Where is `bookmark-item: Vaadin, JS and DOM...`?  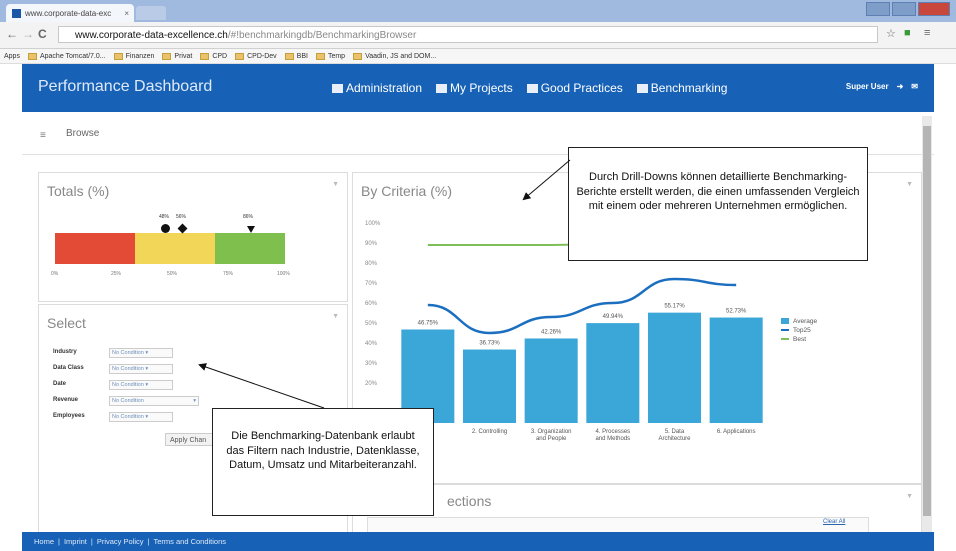
bookmark-item: Vaadin, JS and DOM... is located at coordinates (395, 56).